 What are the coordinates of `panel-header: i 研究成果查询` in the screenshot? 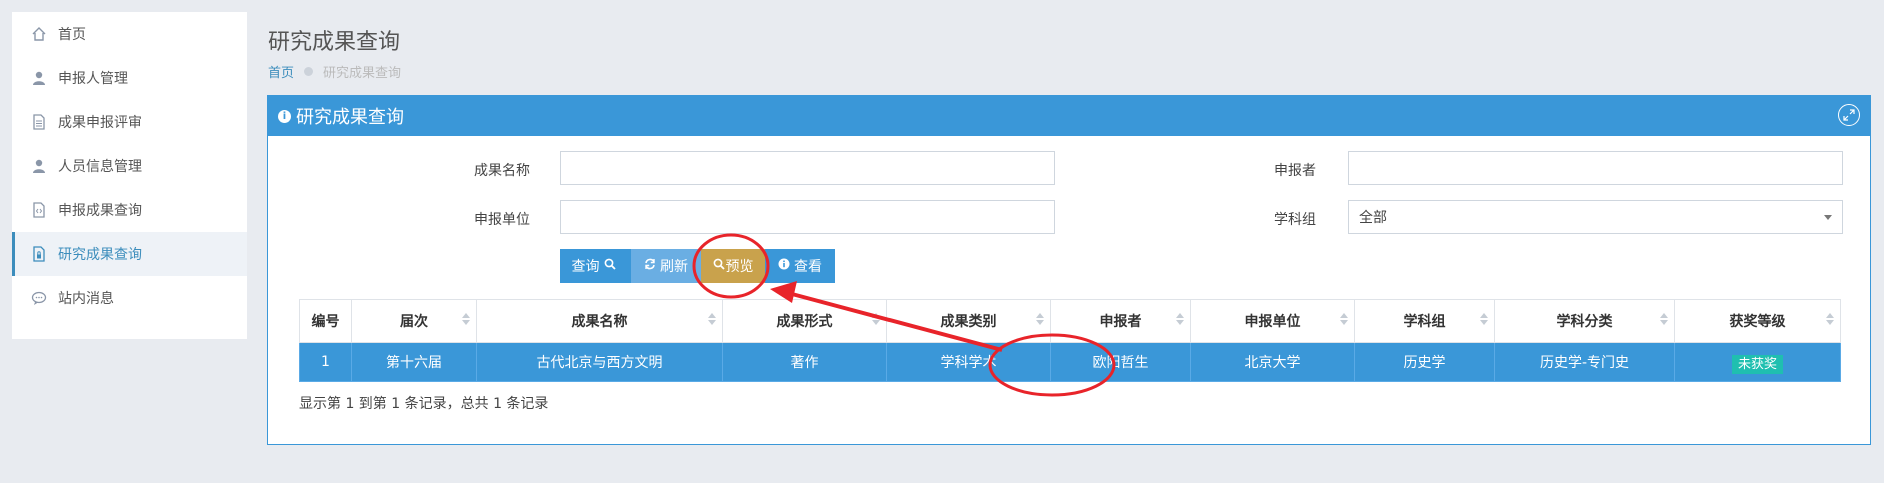 It's located at (1069, 116).